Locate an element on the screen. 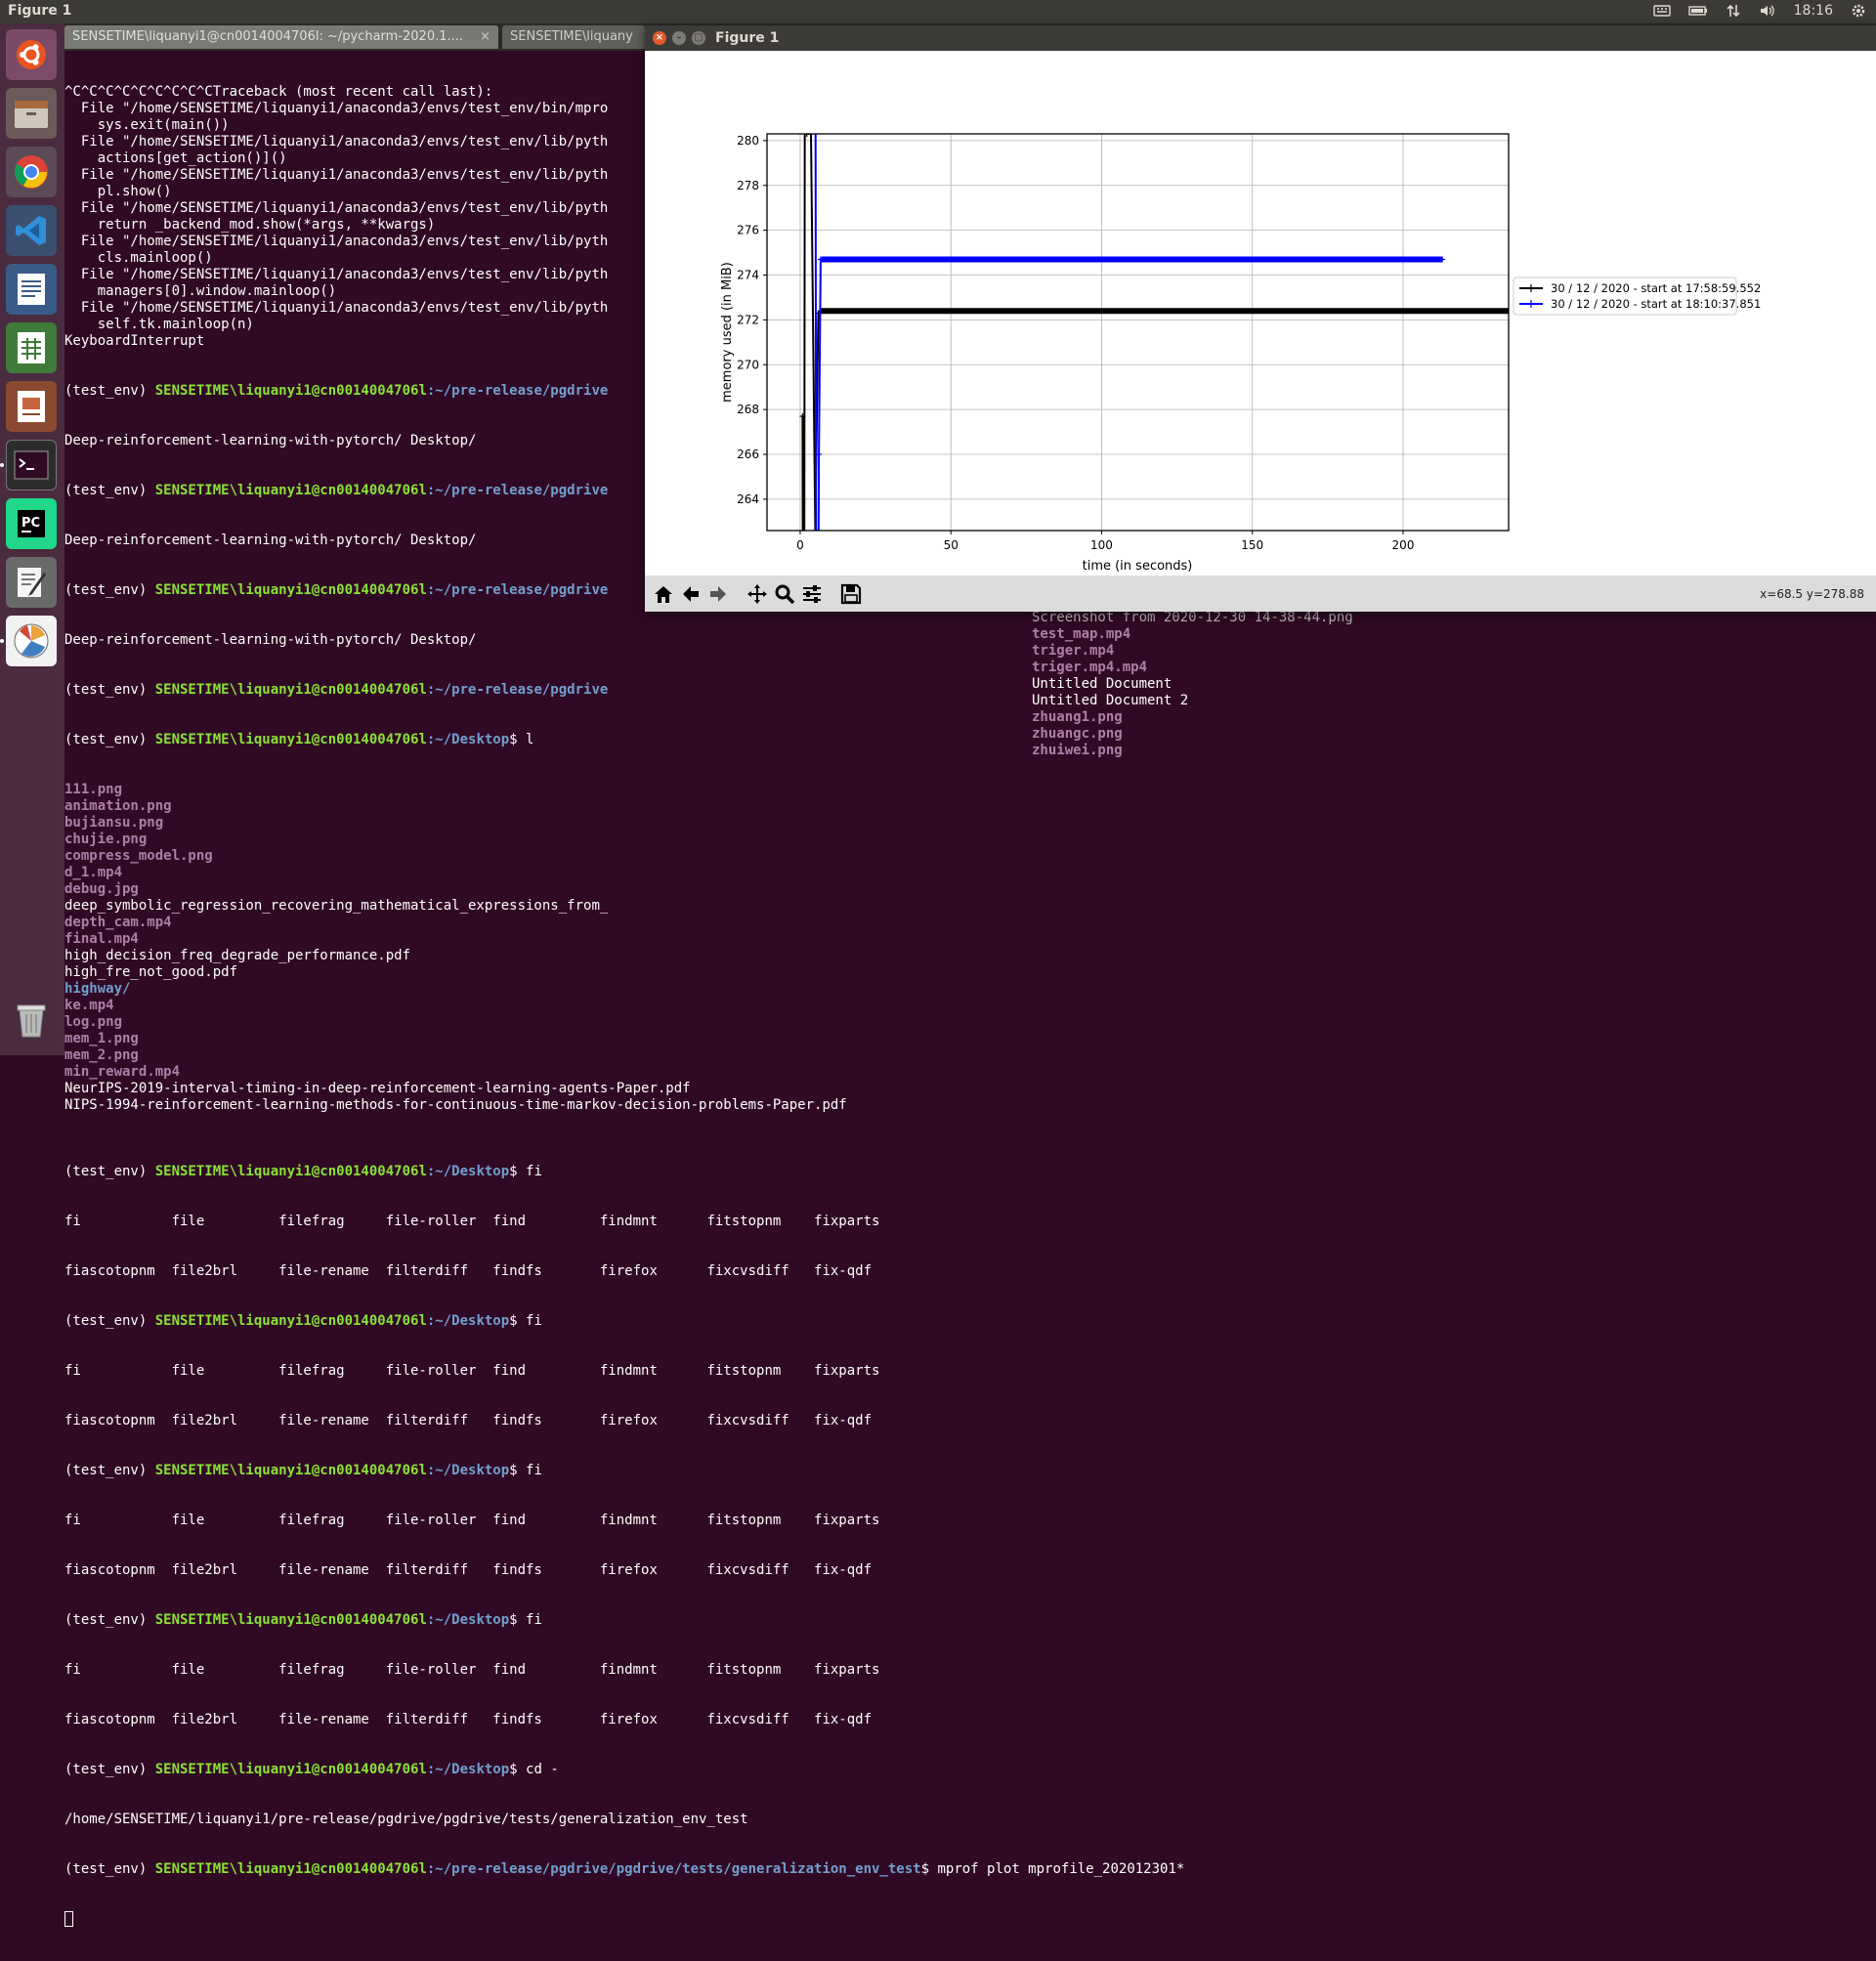 This screenshot has width=1876, height=1961. y-tick-label: 274 is located at coordinates (748, 275).